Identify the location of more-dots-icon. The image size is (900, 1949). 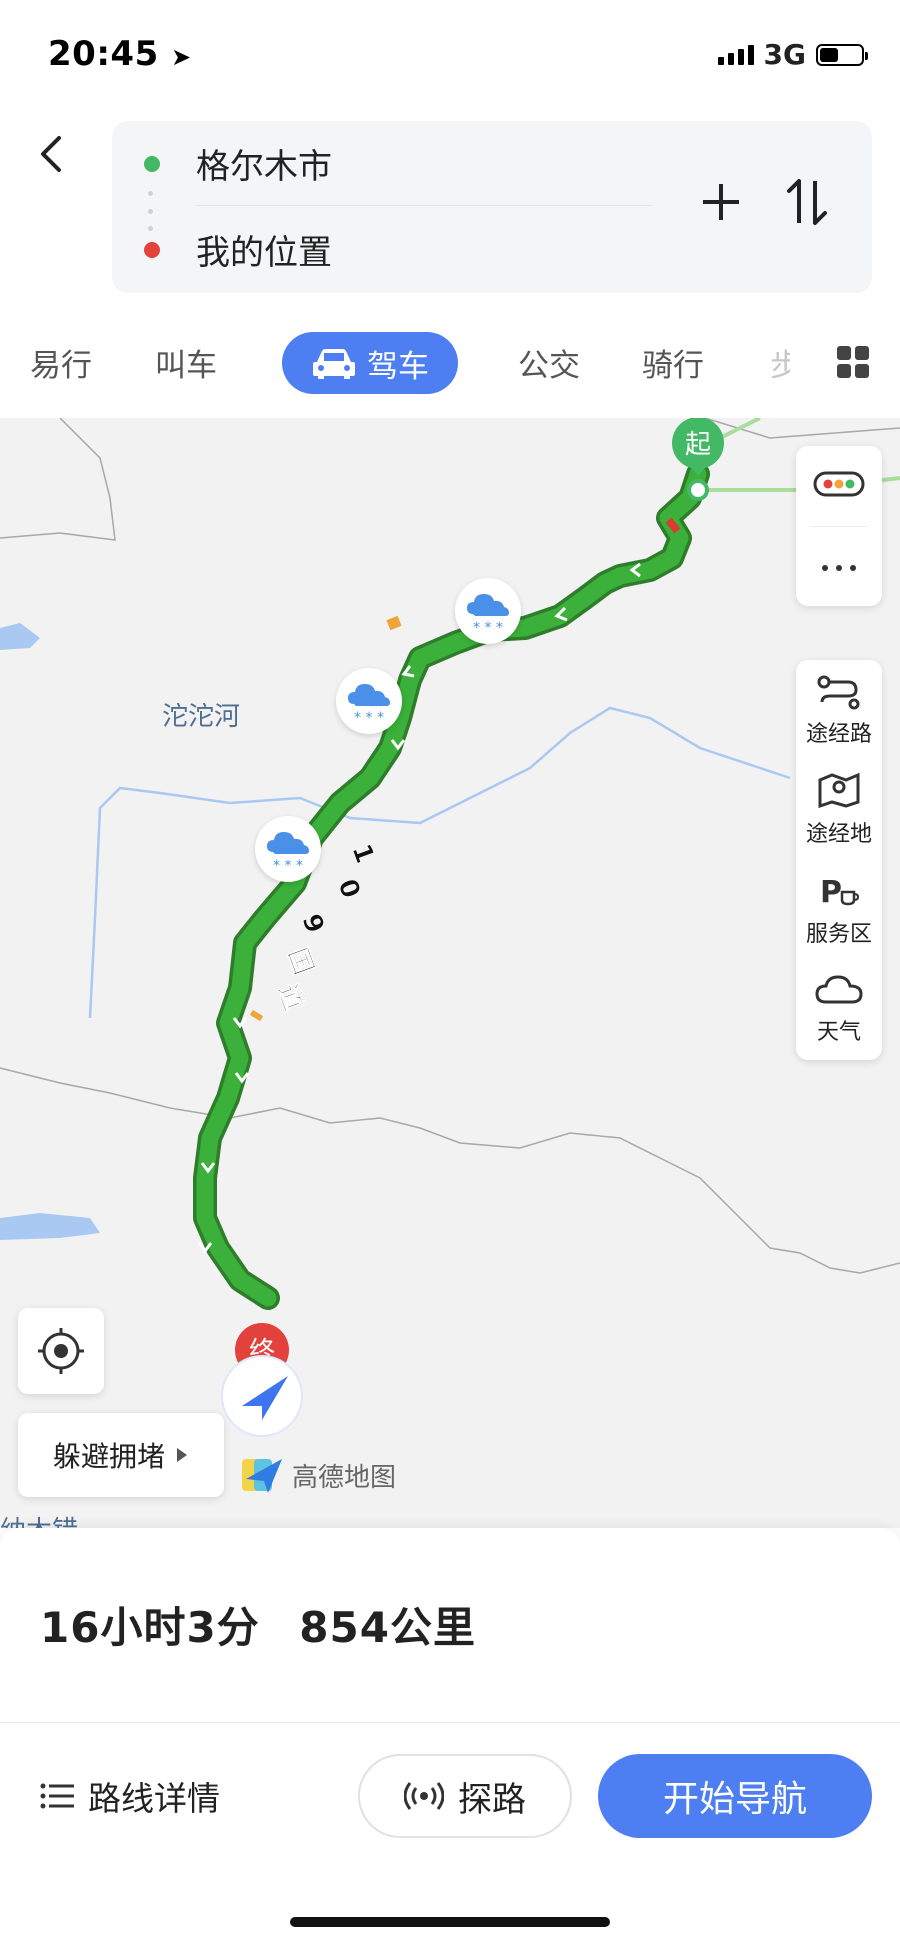
(839, 568).